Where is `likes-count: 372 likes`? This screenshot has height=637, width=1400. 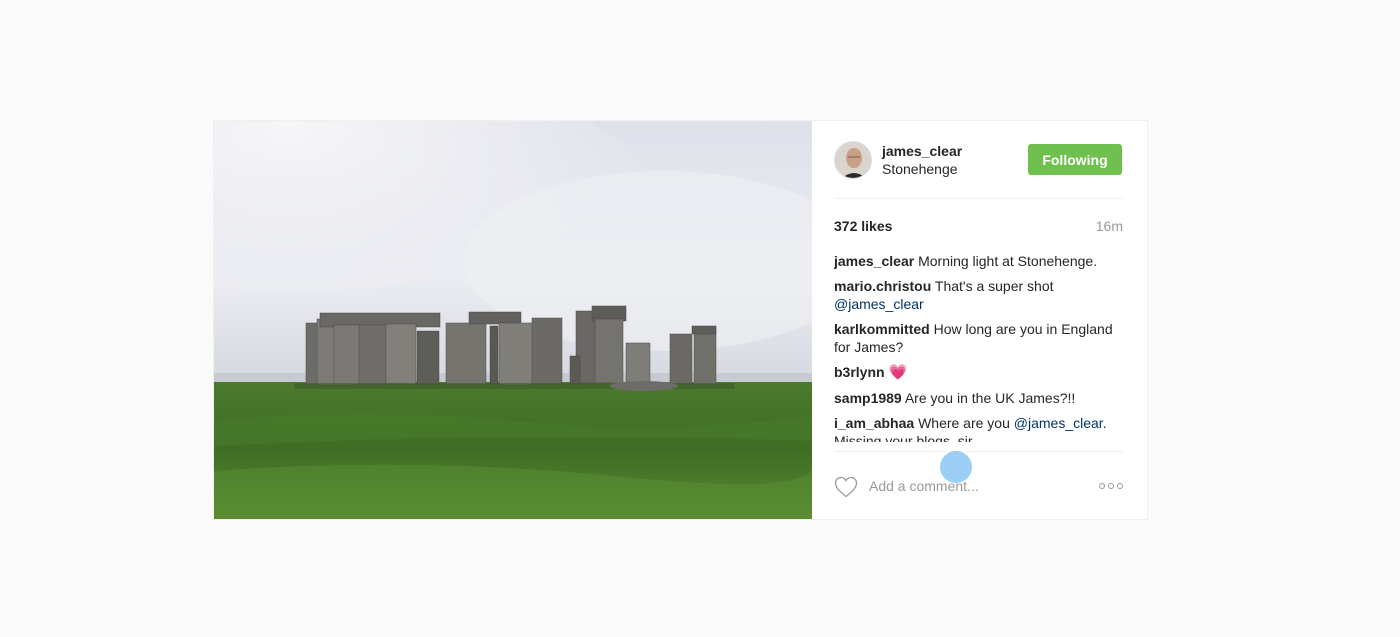 likes-count: 372 likes is located at coordinates (863, 226).